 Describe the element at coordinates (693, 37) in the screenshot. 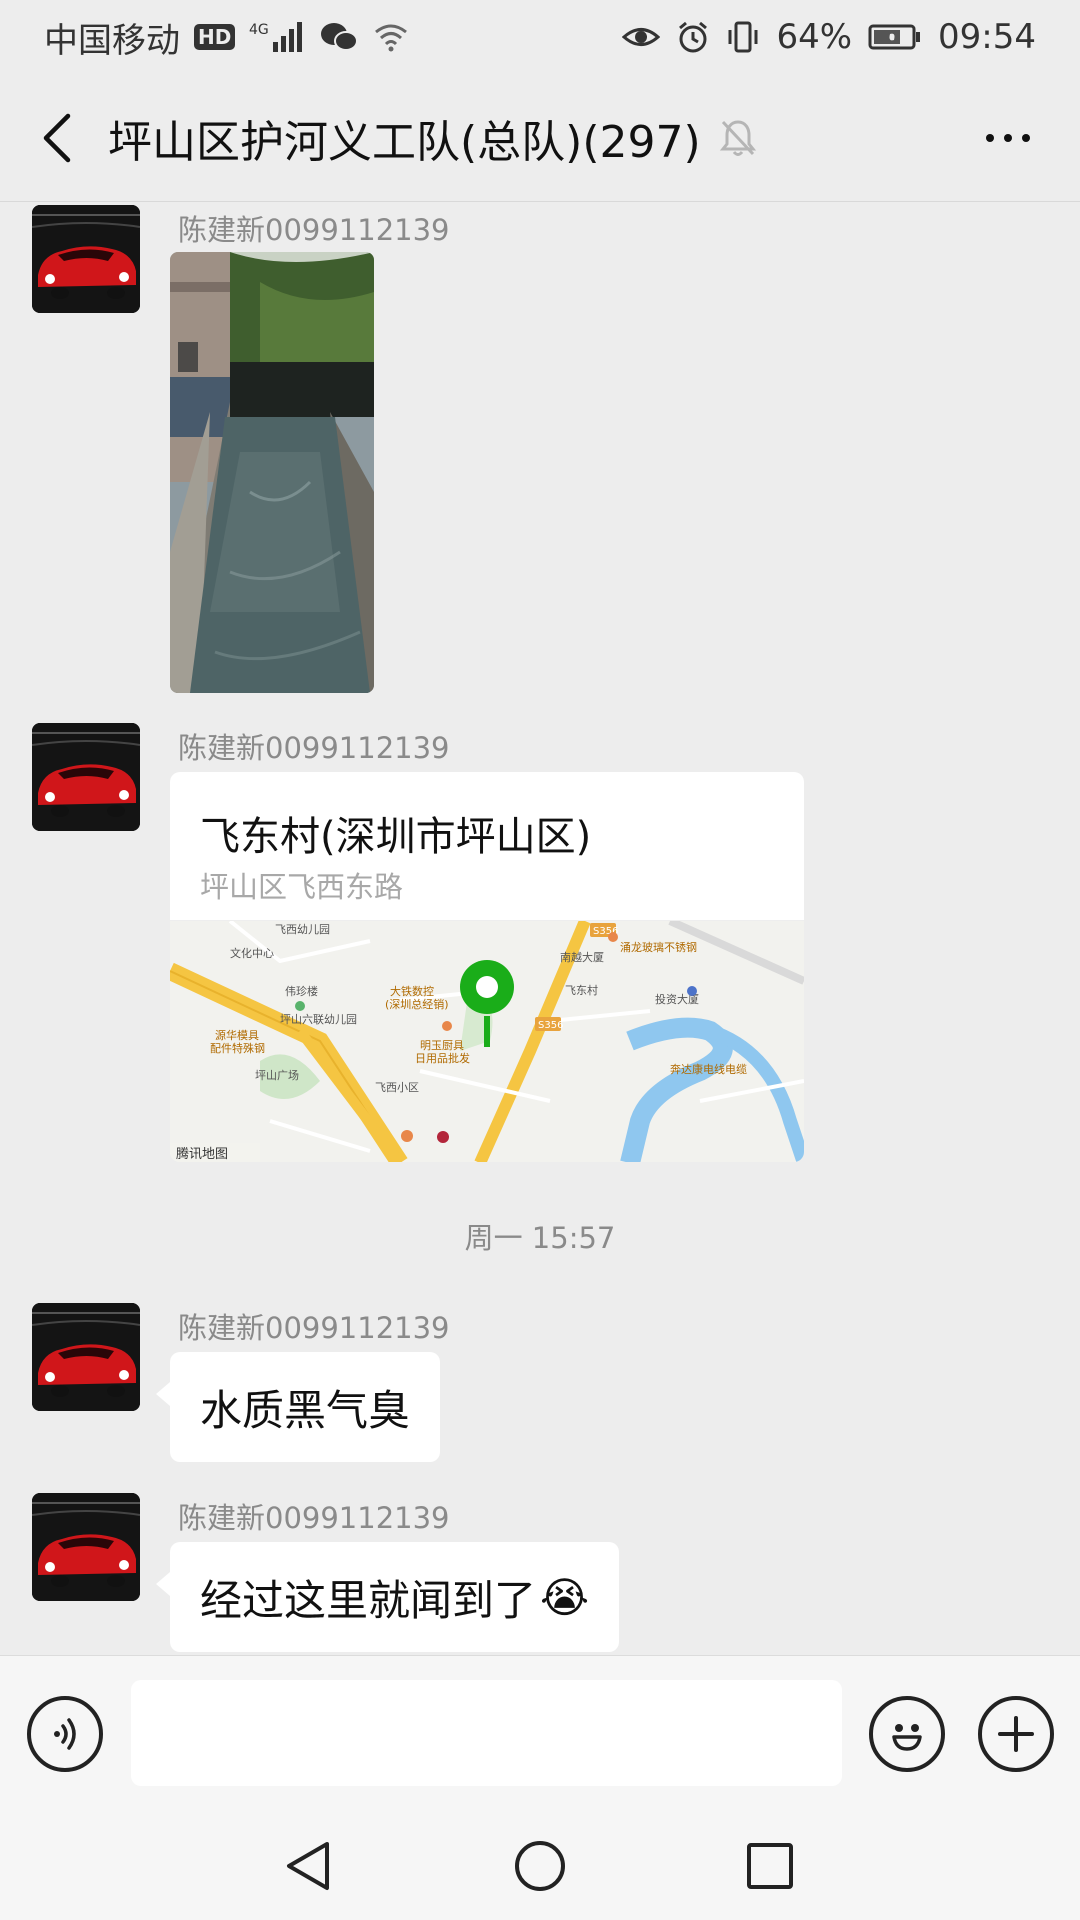

I see `alarm-icon` at that location.